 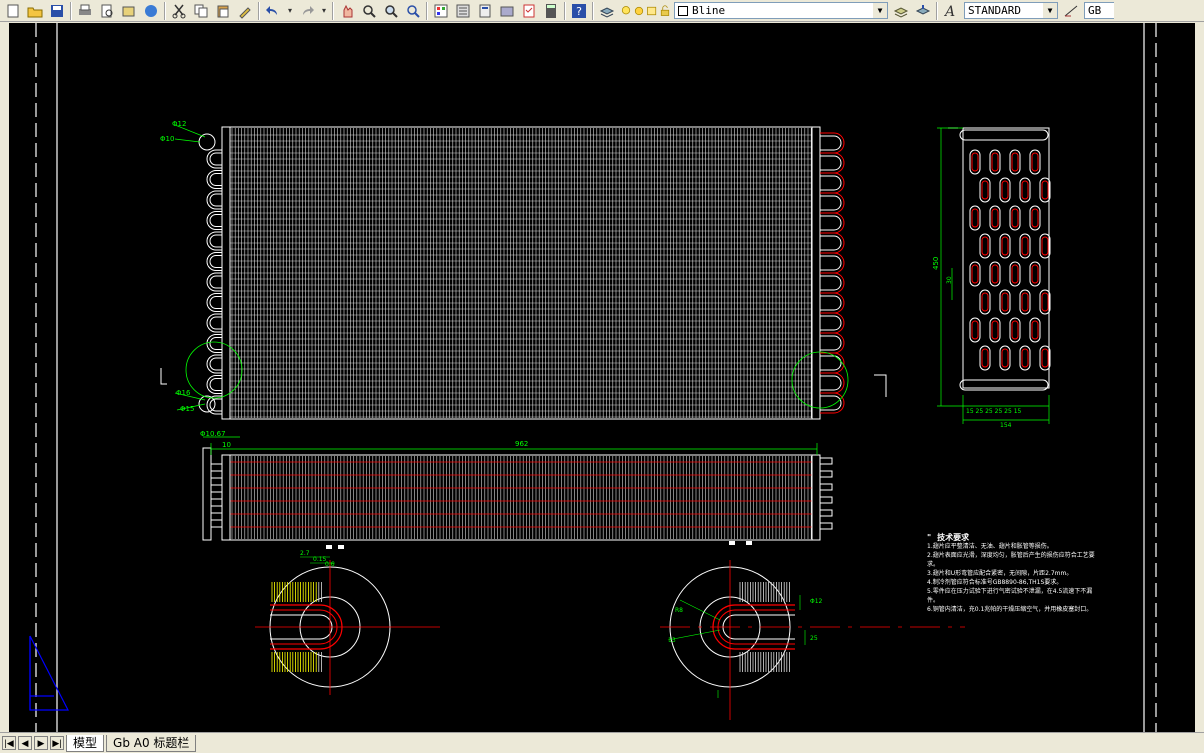 I want to click on save-icon, so click(x=57, y=11).